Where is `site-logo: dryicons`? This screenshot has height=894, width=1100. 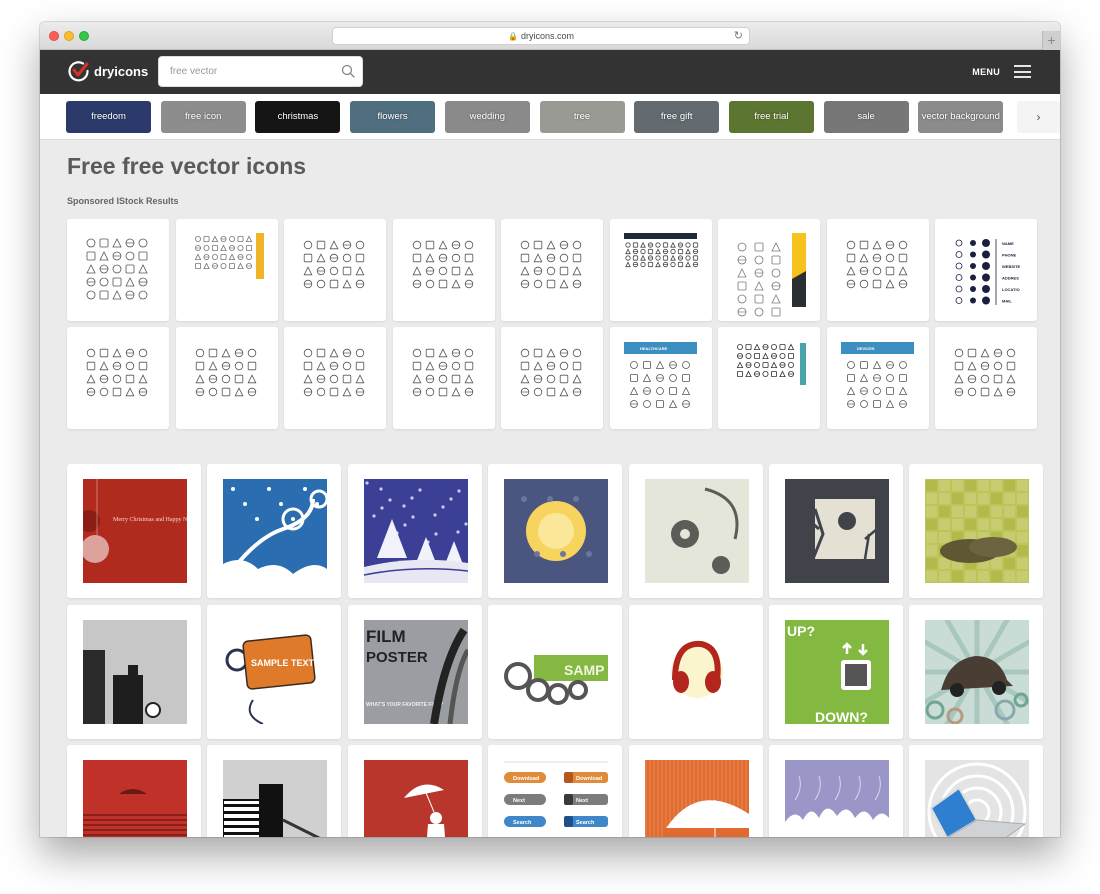
site-logo: dryicons is located at coordinates (108, 71).